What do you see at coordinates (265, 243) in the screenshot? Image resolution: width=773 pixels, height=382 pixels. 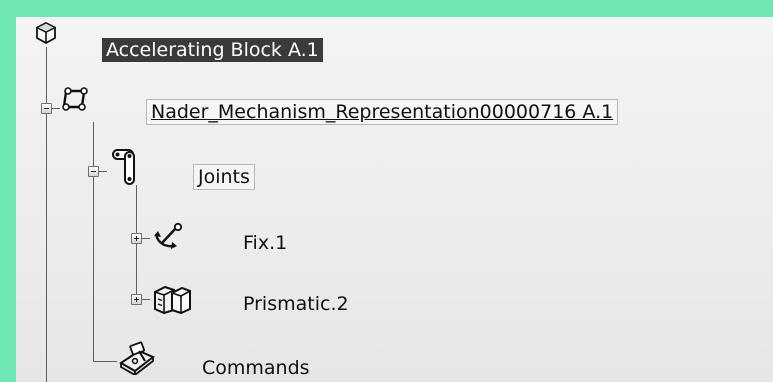 I see `tree-node-fix-label: Fix.1` at bounding box center [265, 243].